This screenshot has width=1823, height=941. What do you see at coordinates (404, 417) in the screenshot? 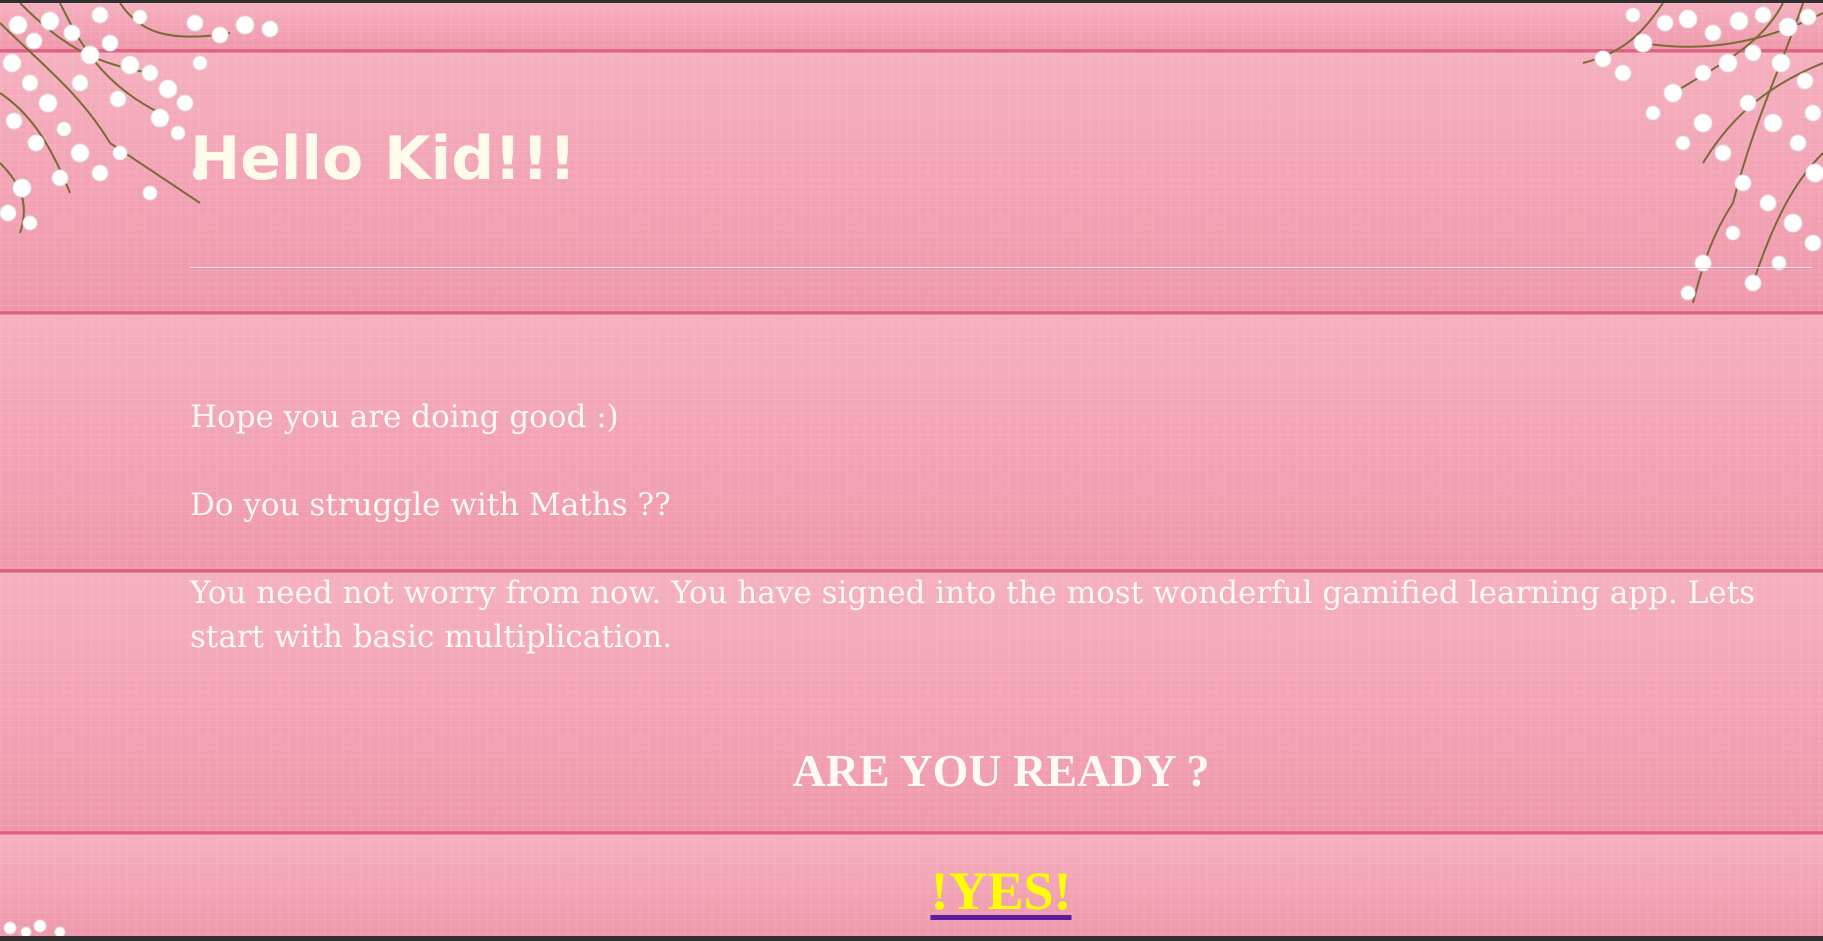
I see `greeting-text: Hope you are doing good :)` at bounding box center [404, 417].